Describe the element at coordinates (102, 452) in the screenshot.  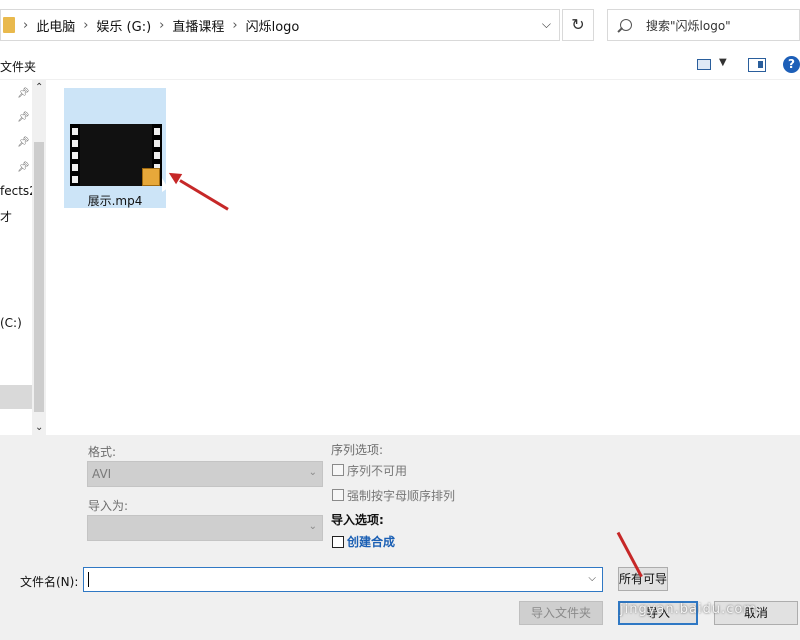
I see `format-label: 格式:` at that location.